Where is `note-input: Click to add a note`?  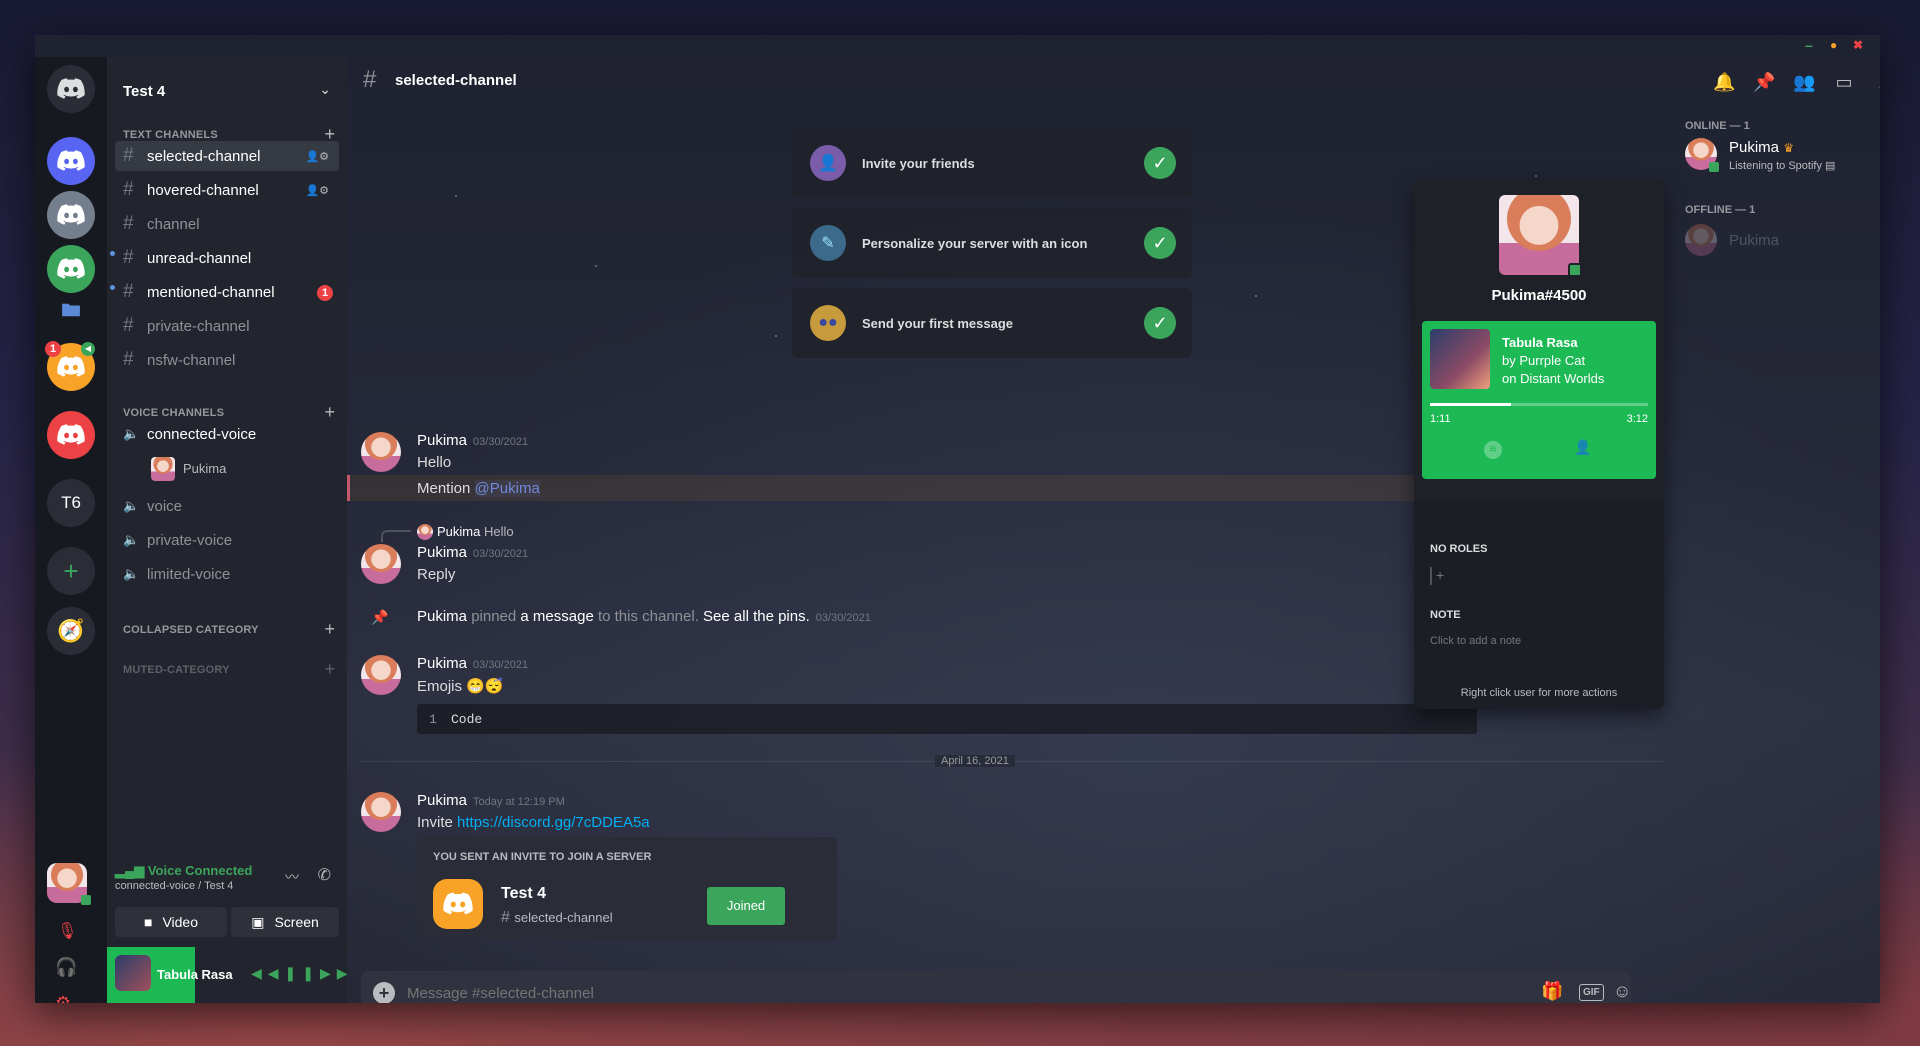
note-input: Click to add a note is located at coordinates (1475, 641).